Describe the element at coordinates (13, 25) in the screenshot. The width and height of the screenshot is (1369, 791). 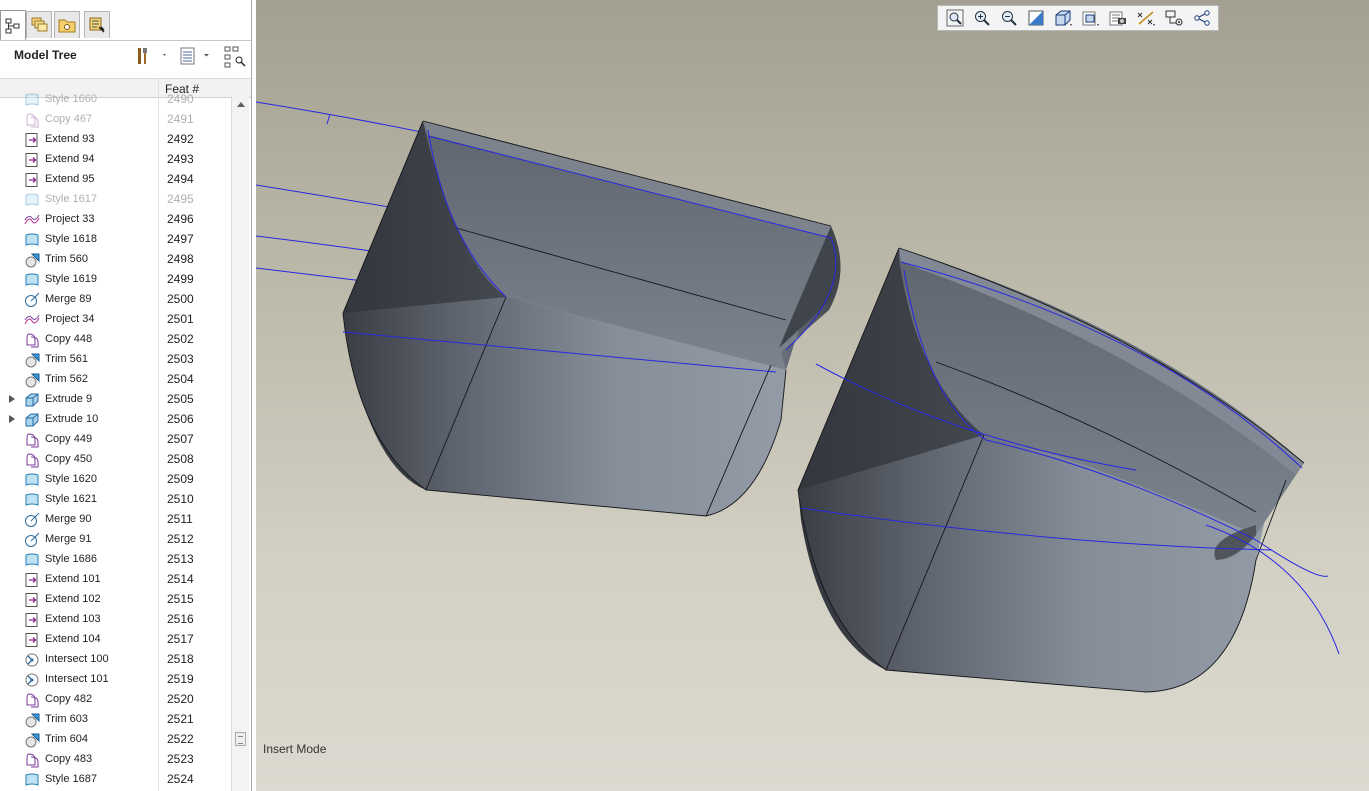
I see `tab-model-tree` at that location.